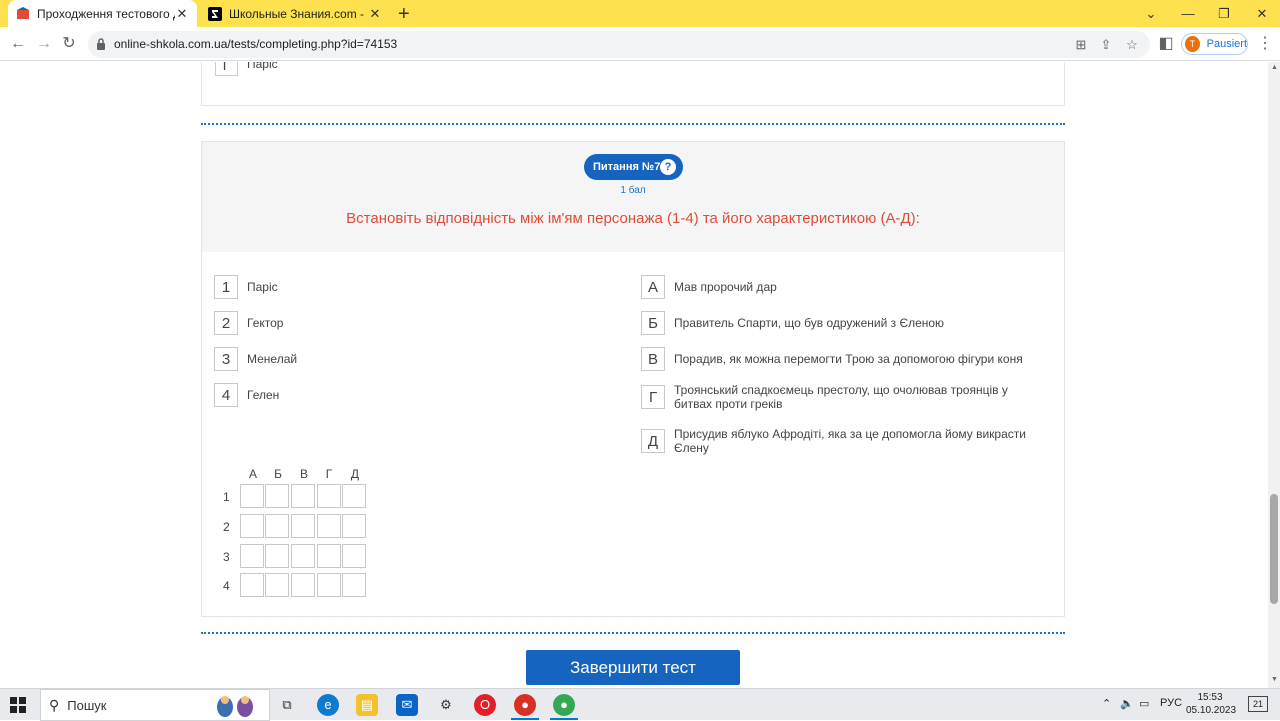  Describe the element at coordinates (246, 395) in the screenshot. I see `left-item: 4 Гелен` at that location.